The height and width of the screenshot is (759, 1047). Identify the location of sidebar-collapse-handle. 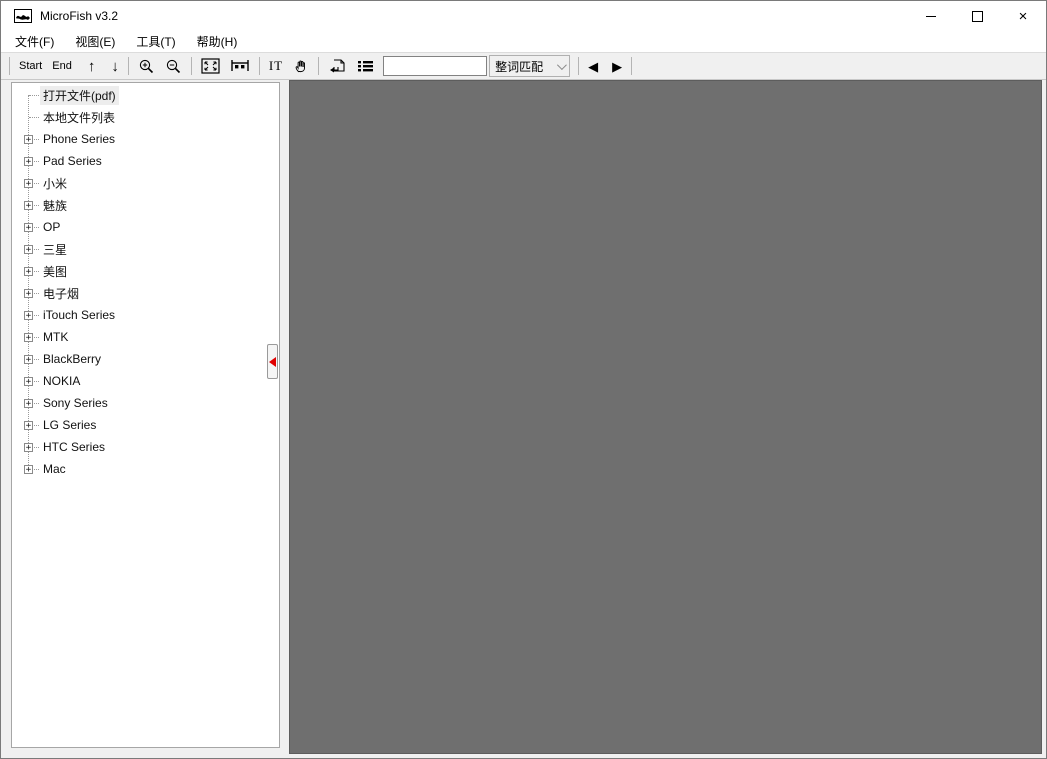
(272, 361).